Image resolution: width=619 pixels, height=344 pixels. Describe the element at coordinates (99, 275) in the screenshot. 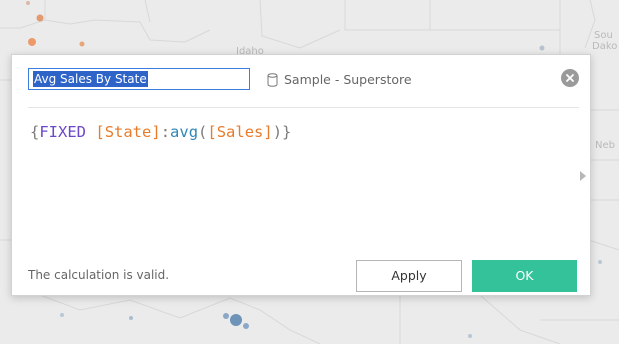

I see `validation-status: The calculation is valid.` at that location.